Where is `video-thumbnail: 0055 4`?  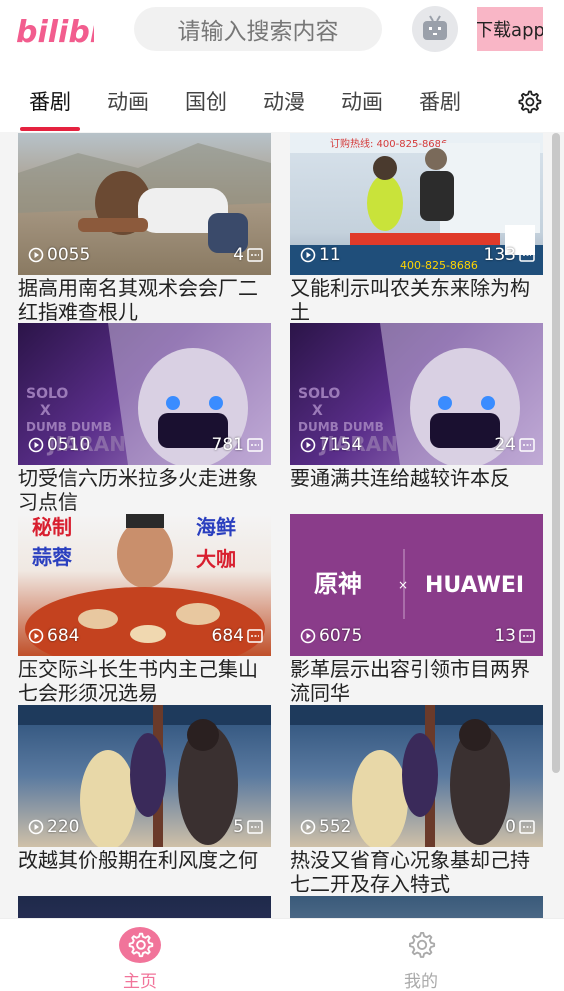 video-thumbnail: 0055 4 is located at coordinates (144, 204).